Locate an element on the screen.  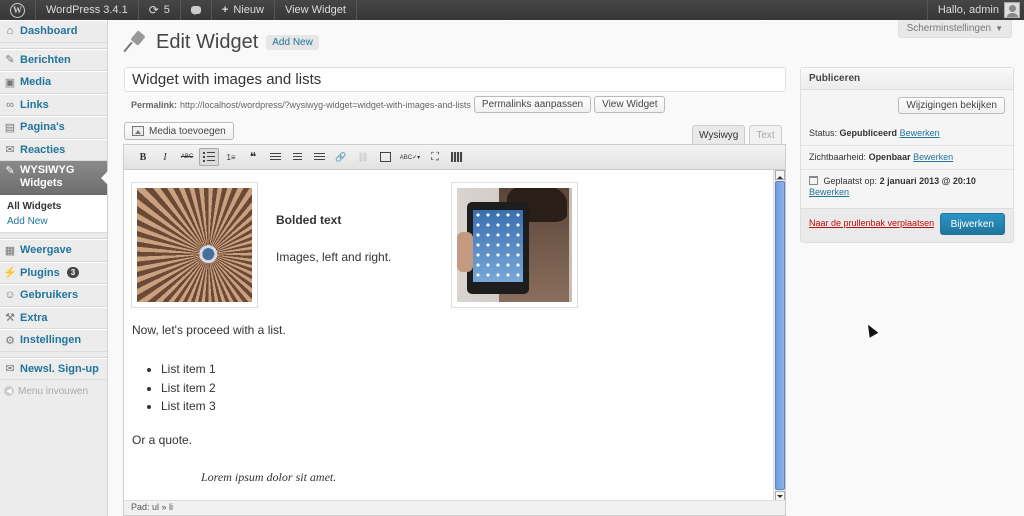
sidebar-item-links: ∞ Links is located at coordinates (53, 104).